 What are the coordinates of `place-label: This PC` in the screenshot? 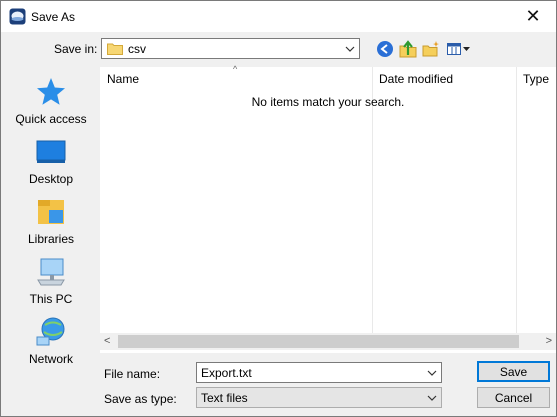 It's located at (51, 299).